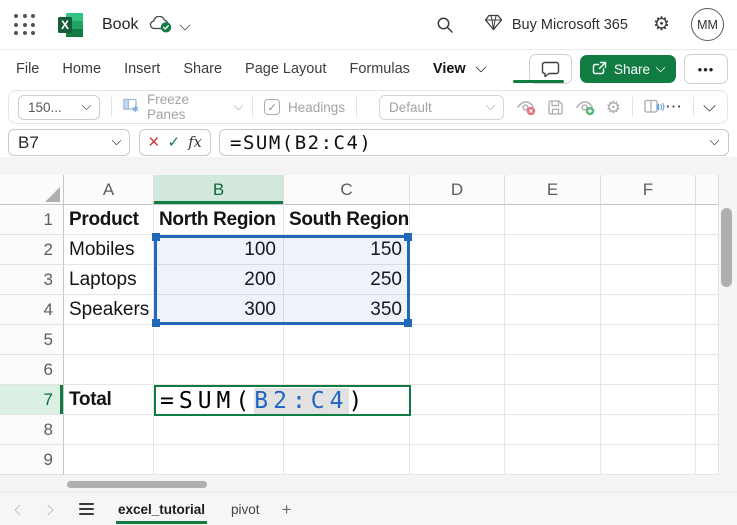  What do you see at coordinates (347, 370) in the screenshot?
I see `cell-C6` at bounding box center [347, 370].